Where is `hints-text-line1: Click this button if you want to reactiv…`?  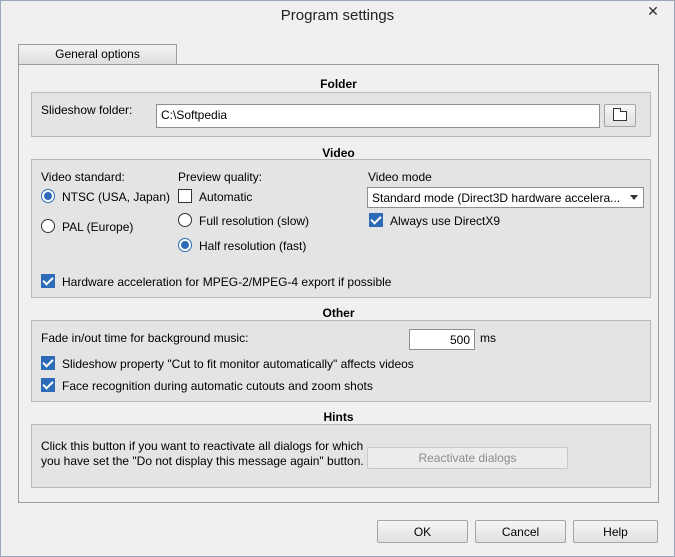
hints-text-line1: Click this button if you want to reactiv… is located at coordinates (202, 446).